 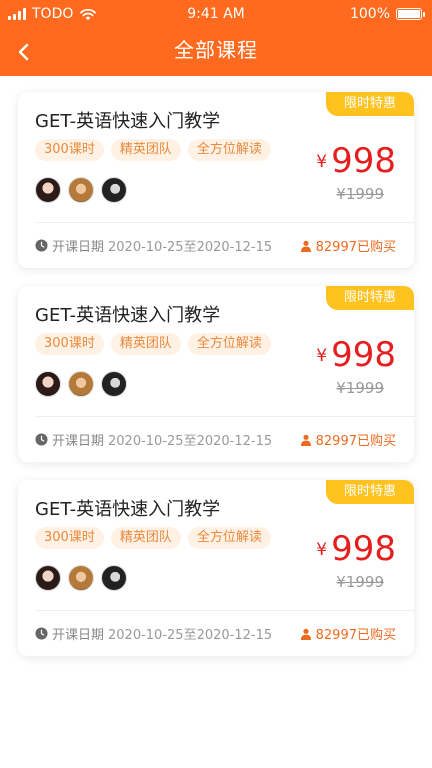 What do you see at coordinates (216, 14) in the screenshot?
I see `status-bar: TODO 9:41 AM 100%` at bounding box center [216, 14].